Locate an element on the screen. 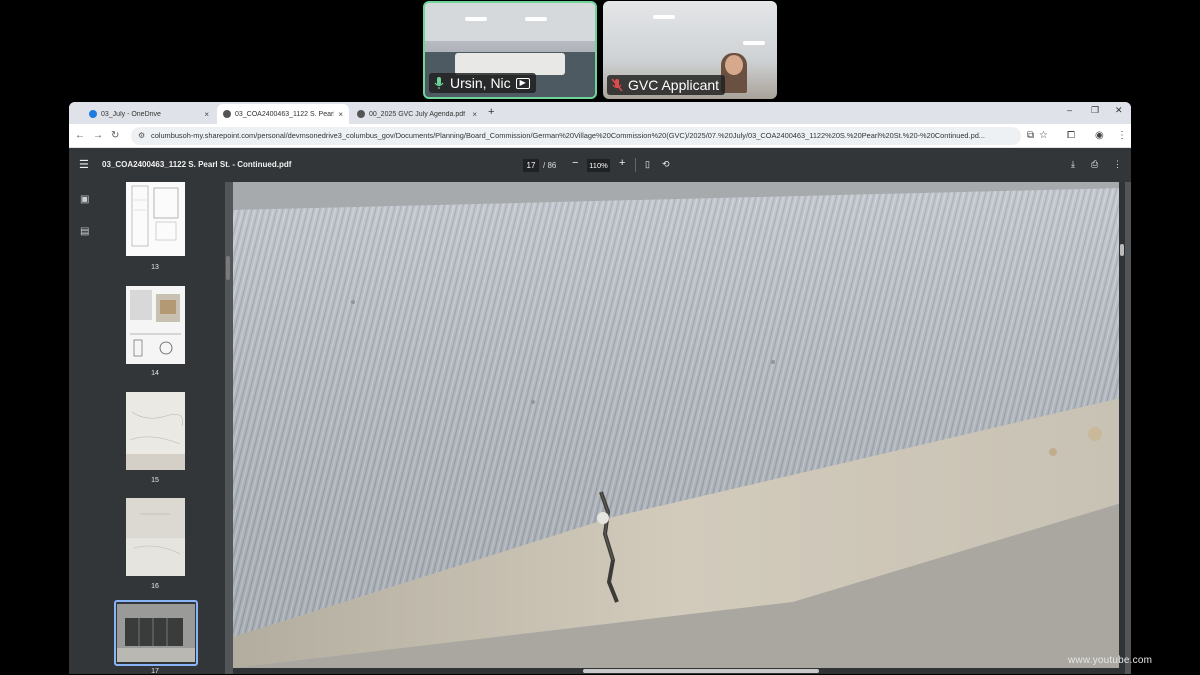  tab-pdf-active: 03_COA2400463_1122 S. Pearl × is located at coordinates (283, 114).